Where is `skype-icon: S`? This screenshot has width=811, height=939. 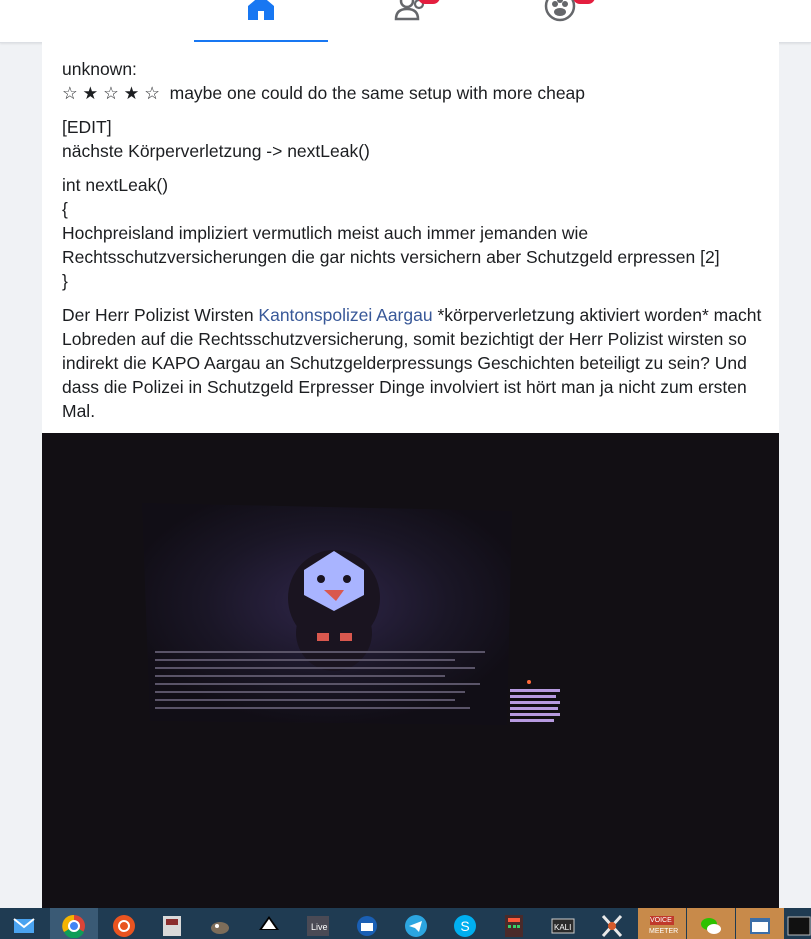 skype-icon: S is located at coordinates (465, 926).